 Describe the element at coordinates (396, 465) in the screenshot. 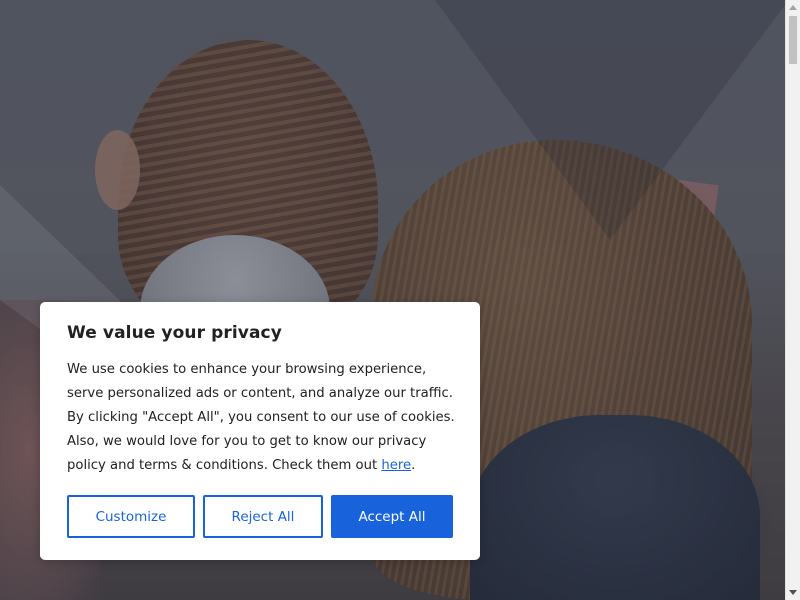

I see `privacy-policy-link: here` at that location.